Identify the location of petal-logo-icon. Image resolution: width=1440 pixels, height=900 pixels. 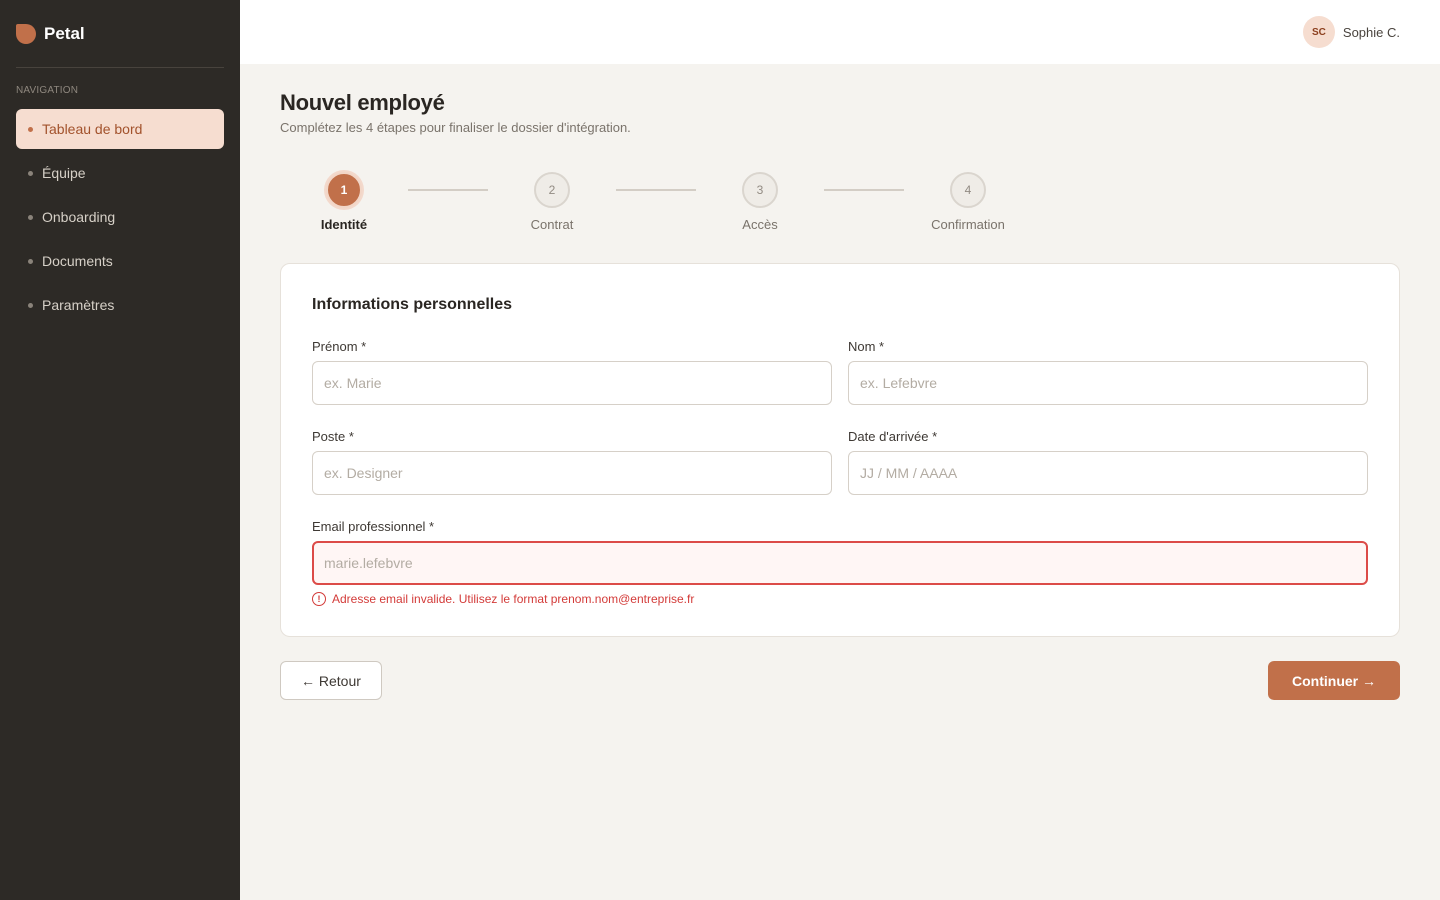
(26, 33).